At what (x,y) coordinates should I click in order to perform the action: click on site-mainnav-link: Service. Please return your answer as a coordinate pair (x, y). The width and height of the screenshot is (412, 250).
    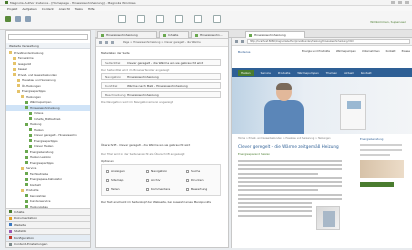
    Looking at the image, I should click on (266, 73).